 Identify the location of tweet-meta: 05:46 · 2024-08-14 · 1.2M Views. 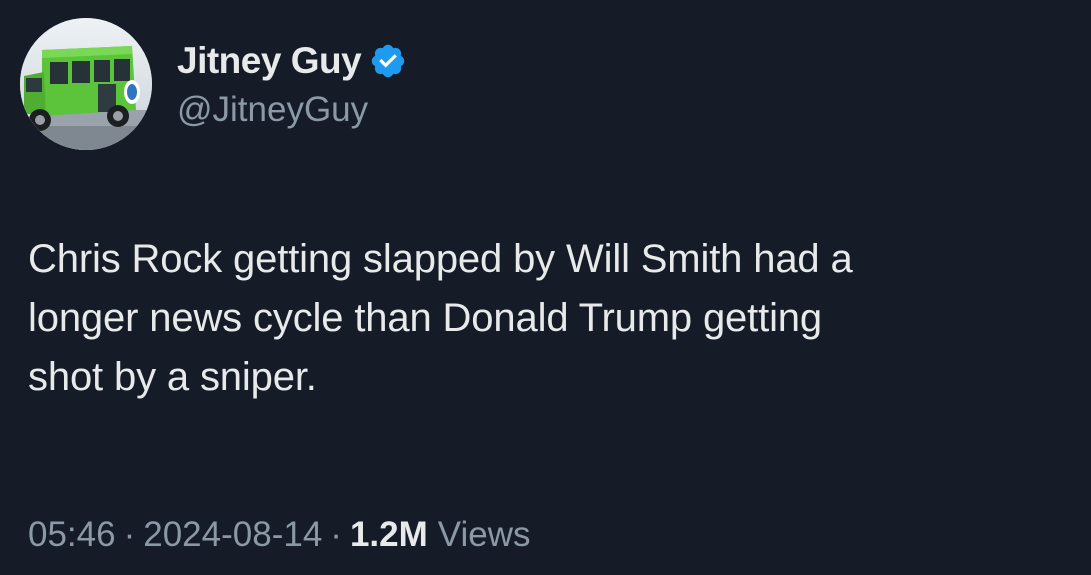
(279, 535).